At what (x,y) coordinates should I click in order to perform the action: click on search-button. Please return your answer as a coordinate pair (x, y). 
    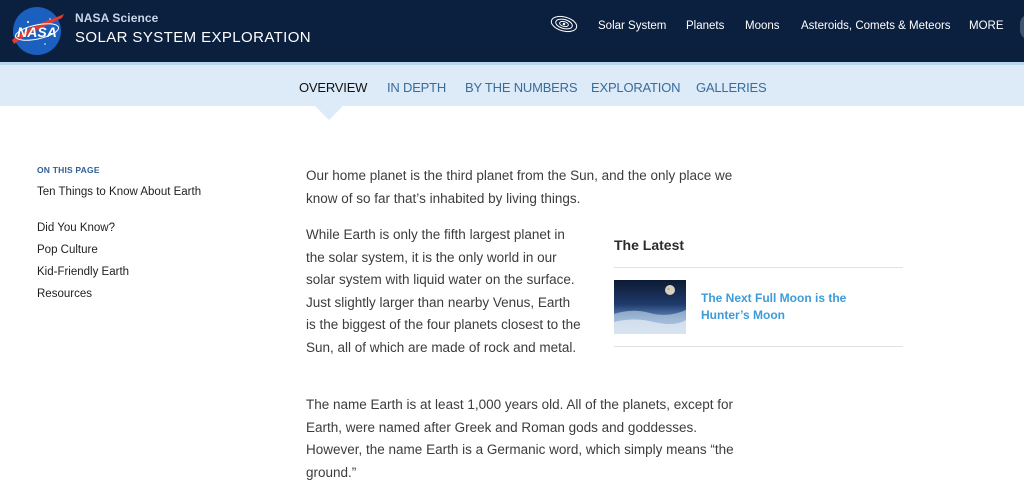
    Looking at the image, I should click on (1022, 27).